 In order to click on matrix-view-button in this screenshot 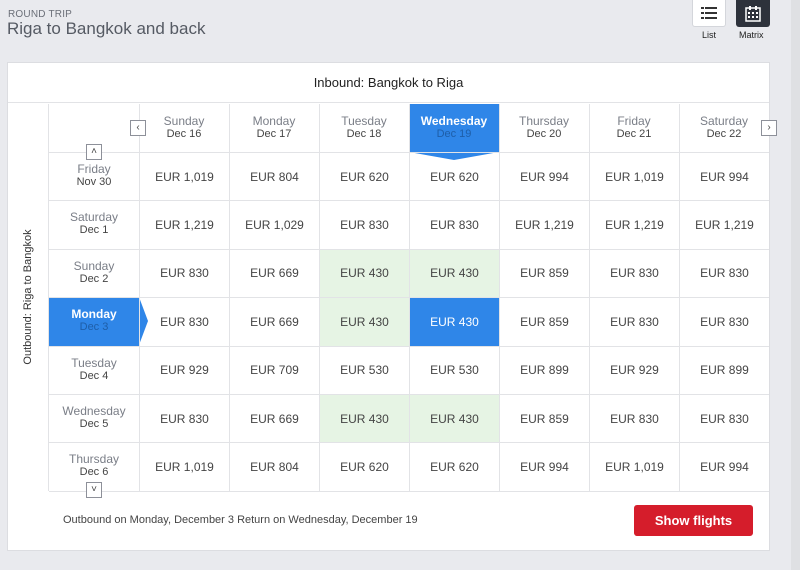, I will do `click(753, 13)`.